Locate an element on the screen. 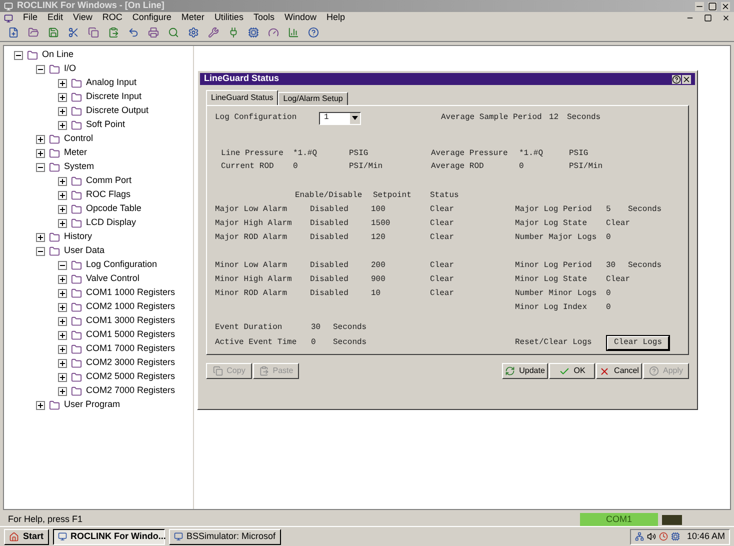 The width and height of the screenshot is (734, 546). tree-item: Valve Control is located at coordinates (113, 279).